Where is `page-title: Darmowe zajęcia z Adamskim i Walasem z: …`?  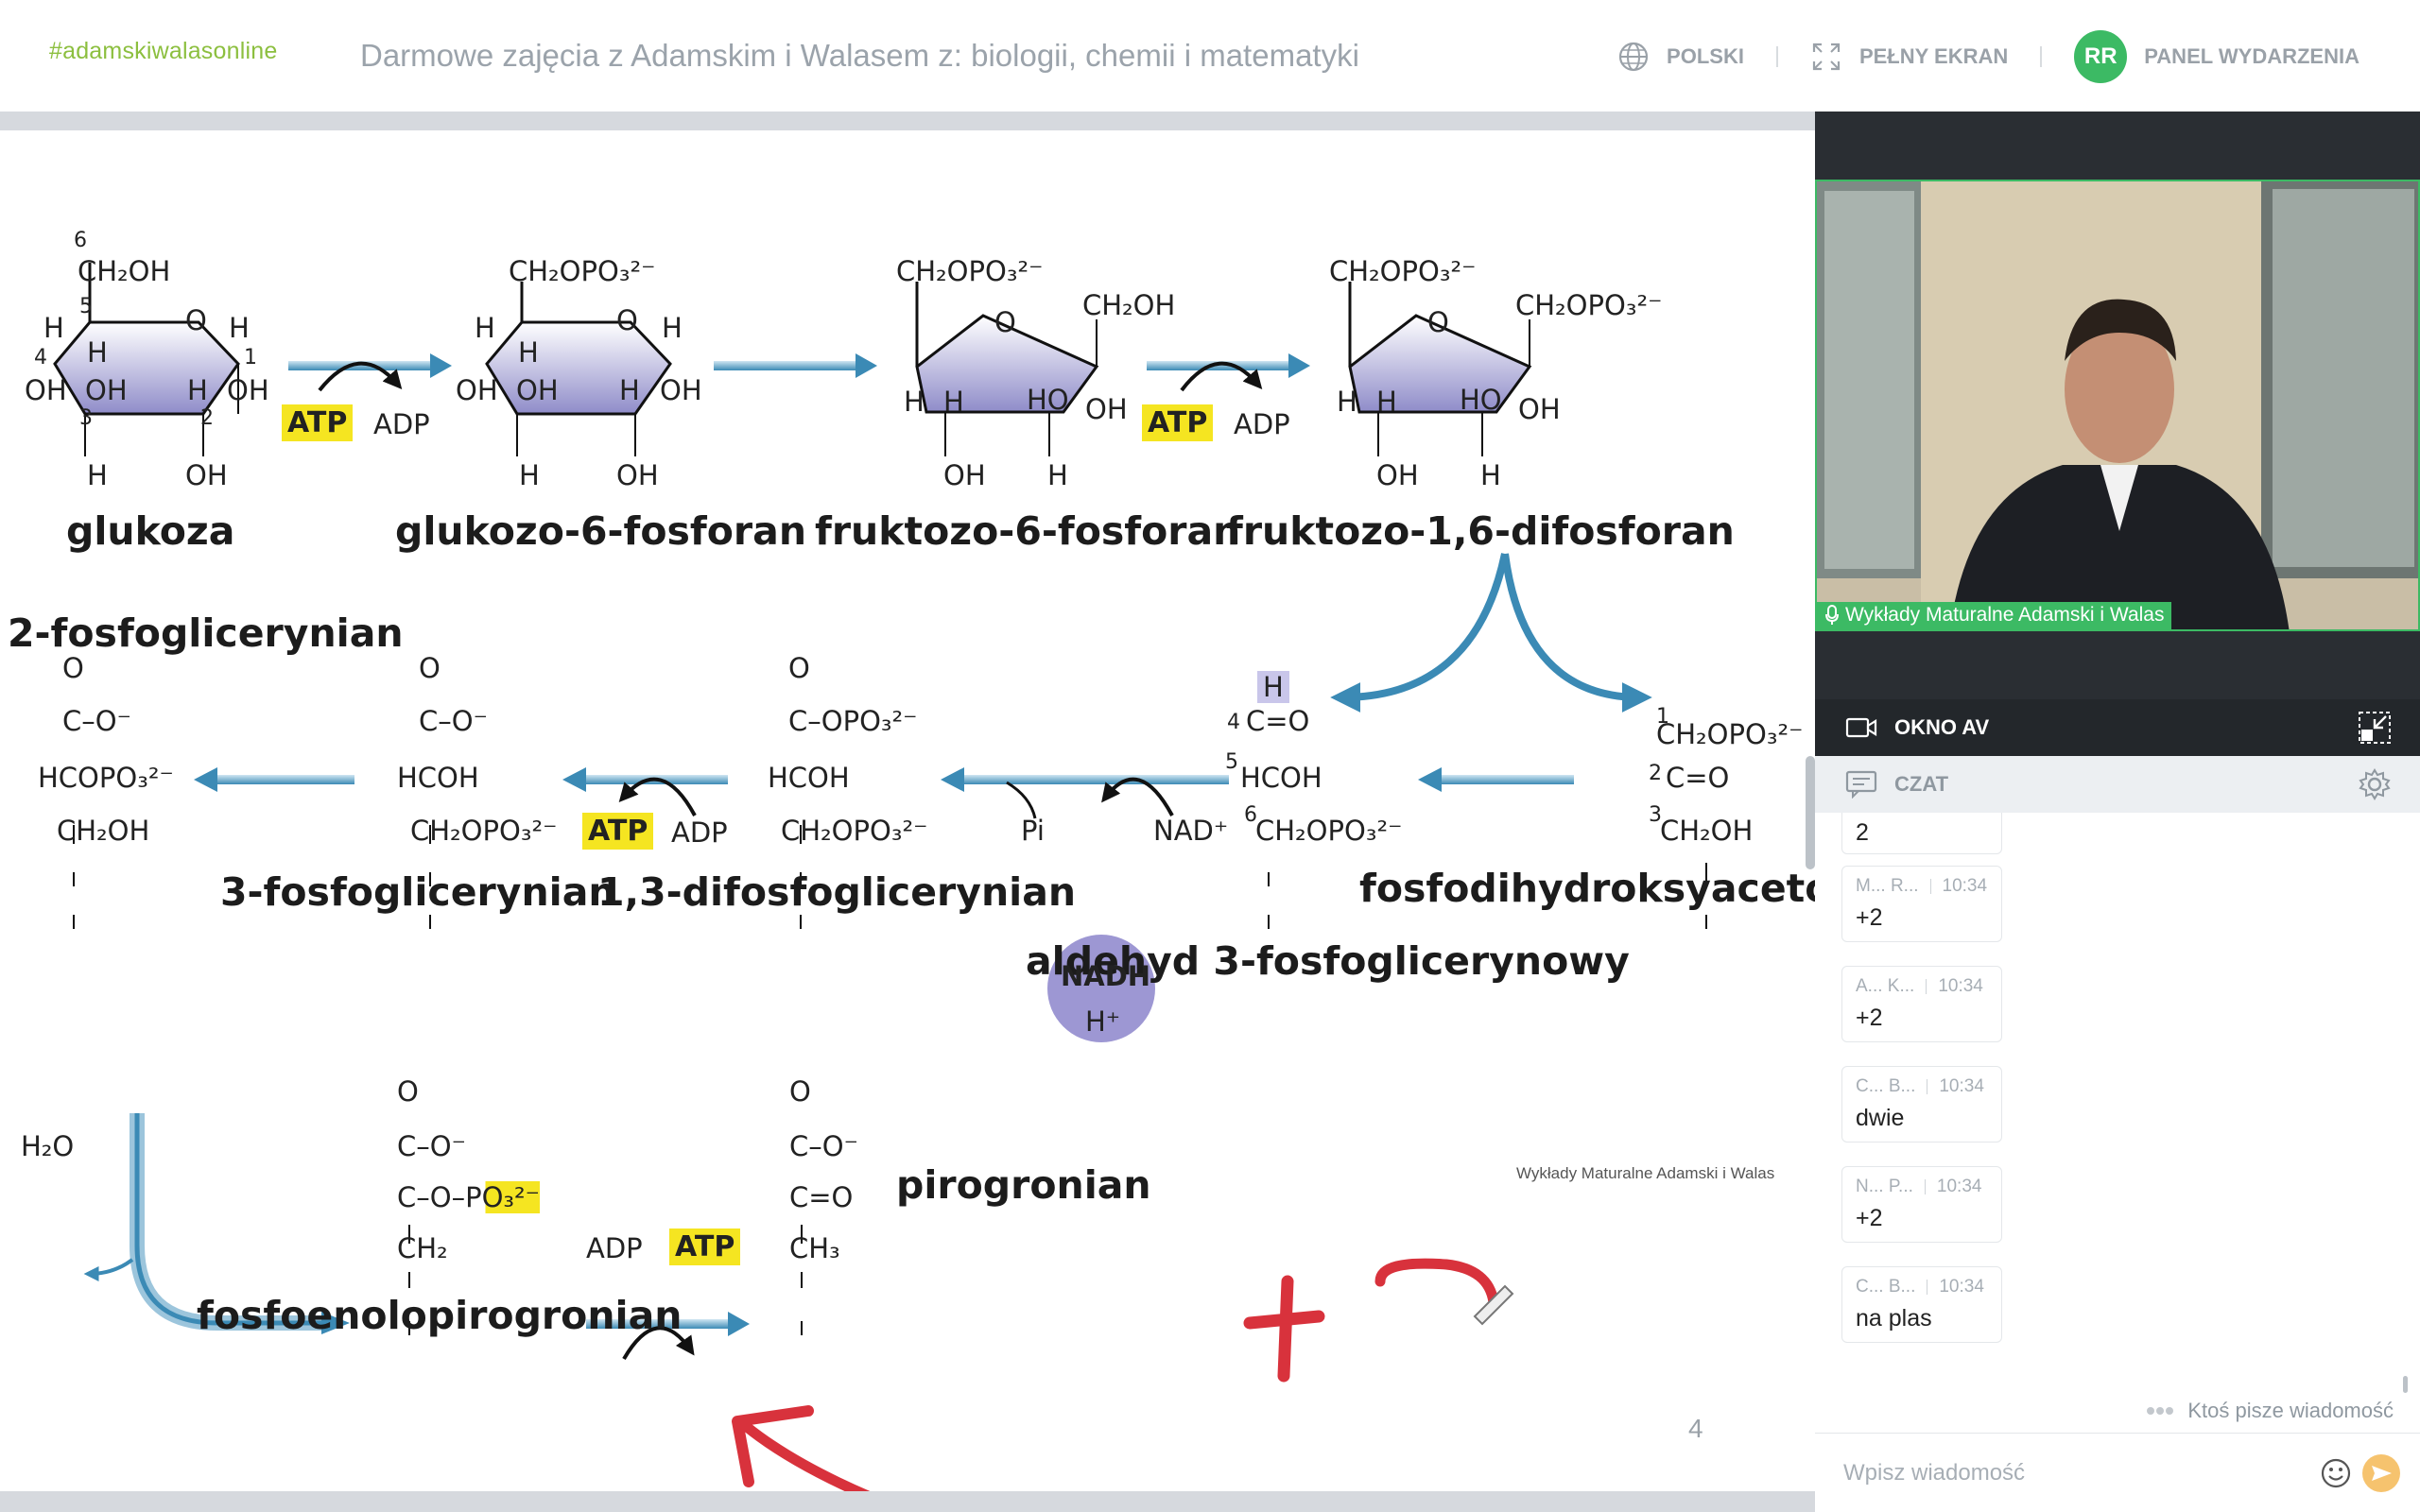 page-title: Darmowe zajęcia z Adamskim i Walasem z: … is located at coordinates (859, 55).